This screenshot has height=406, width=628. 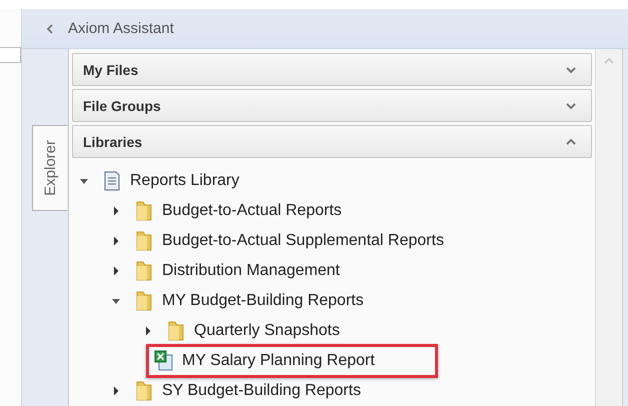 I want to click on tree-item: Distribution Management, so click(x=251, y=271).